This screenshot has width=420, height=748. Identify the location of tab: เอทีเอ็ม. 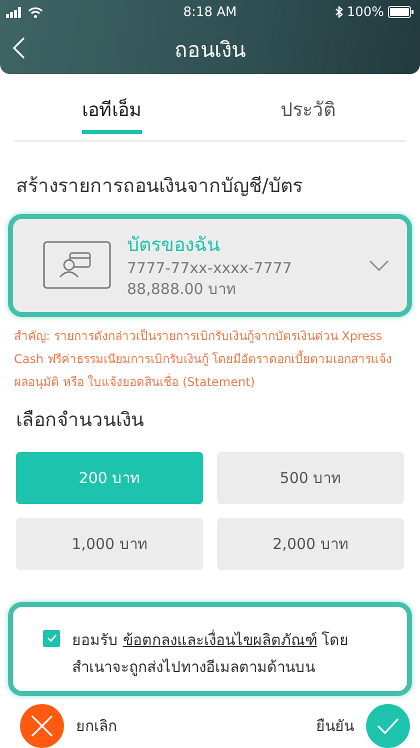
(112, 110).